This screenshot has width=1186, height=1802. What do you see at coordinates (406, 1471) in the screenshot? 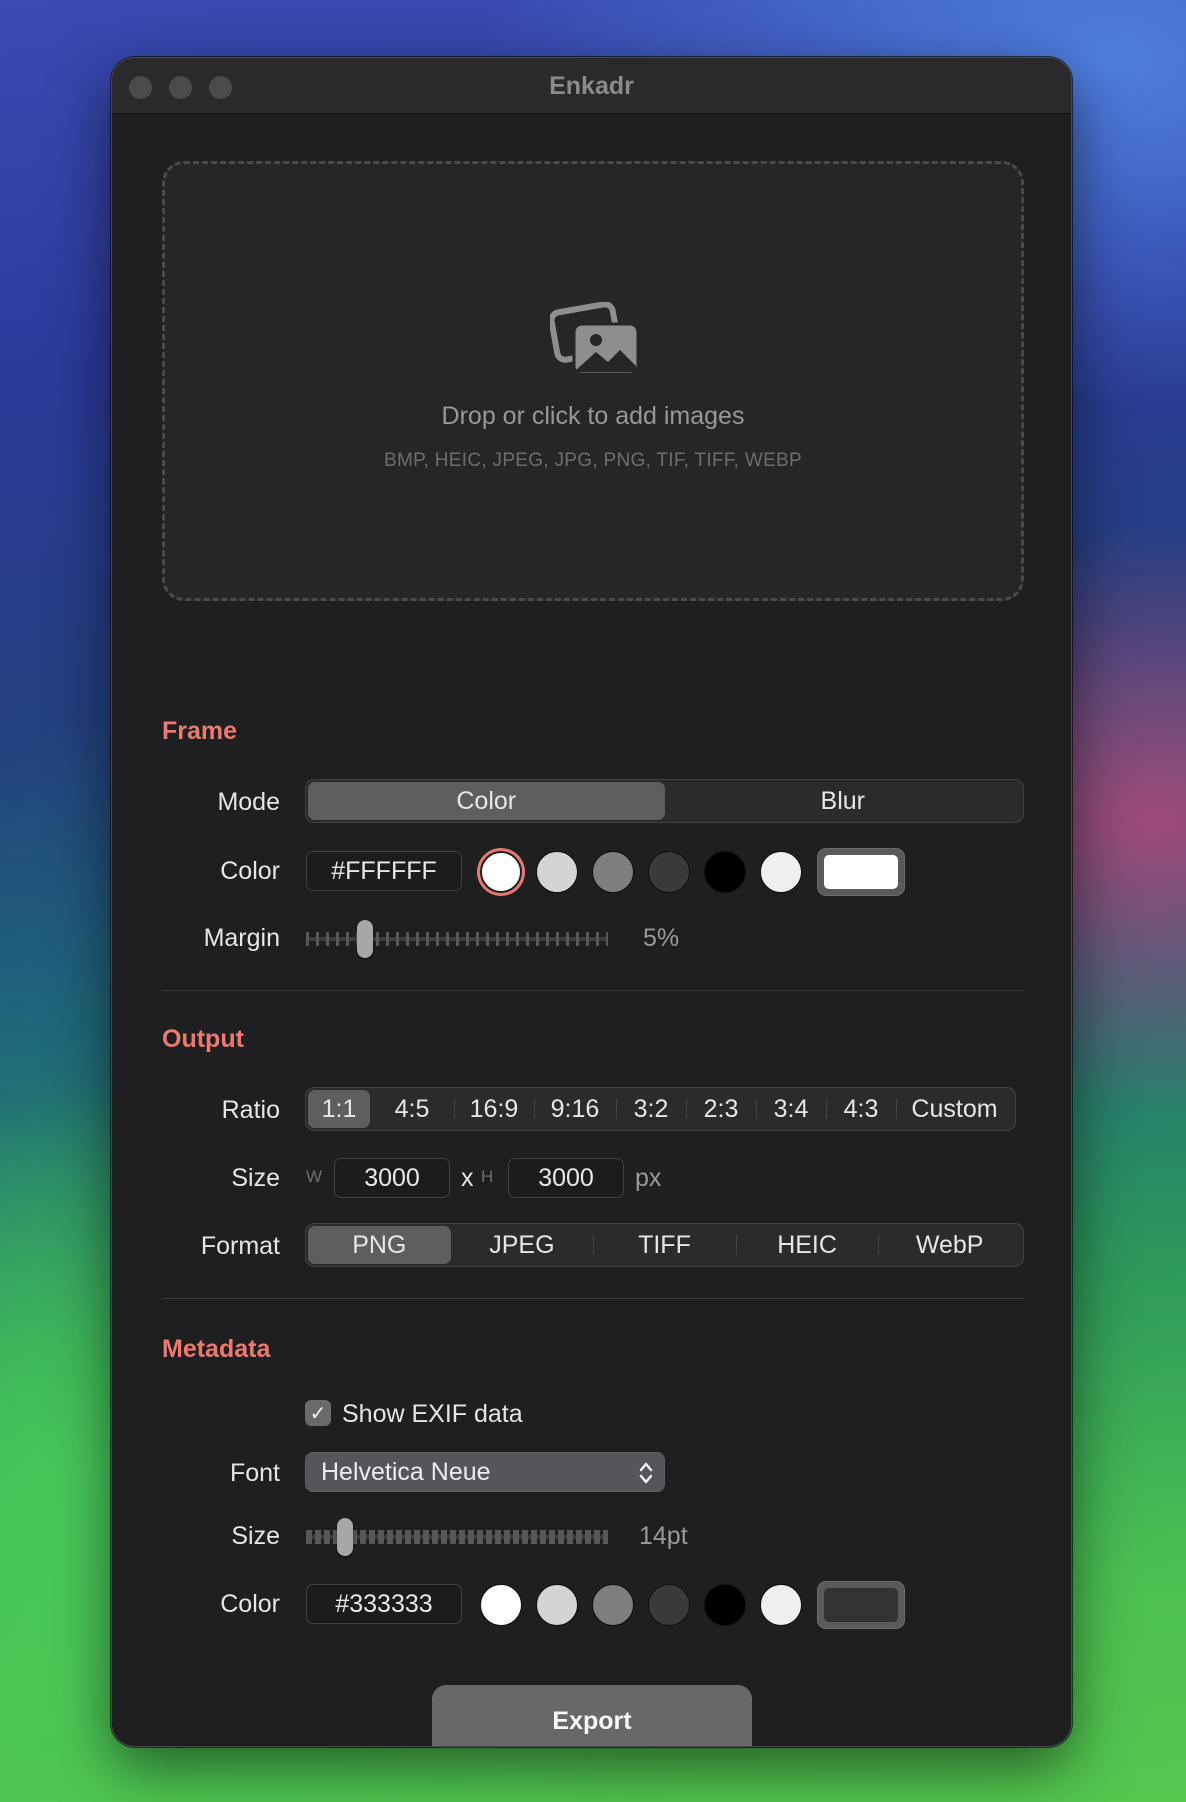
I see `font-popup-value: Helvetica Neue` at bounding box center [406, 1471].